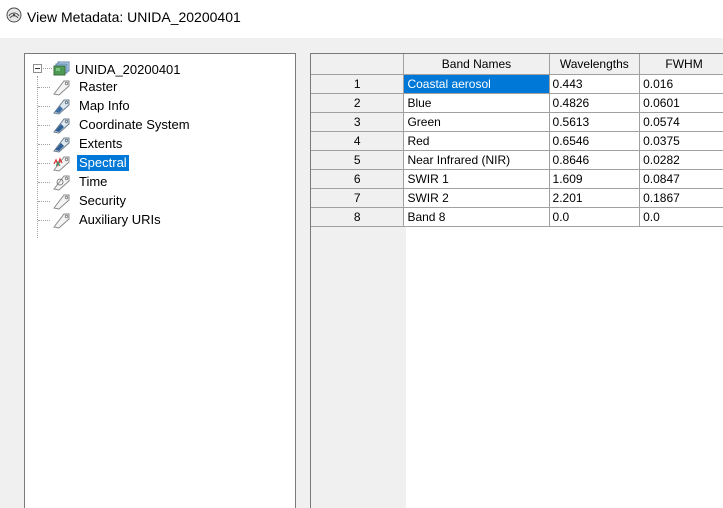 This screenshot has width=723, height=508. I want to click on collapse-toggle-icon, so click(37, 68).